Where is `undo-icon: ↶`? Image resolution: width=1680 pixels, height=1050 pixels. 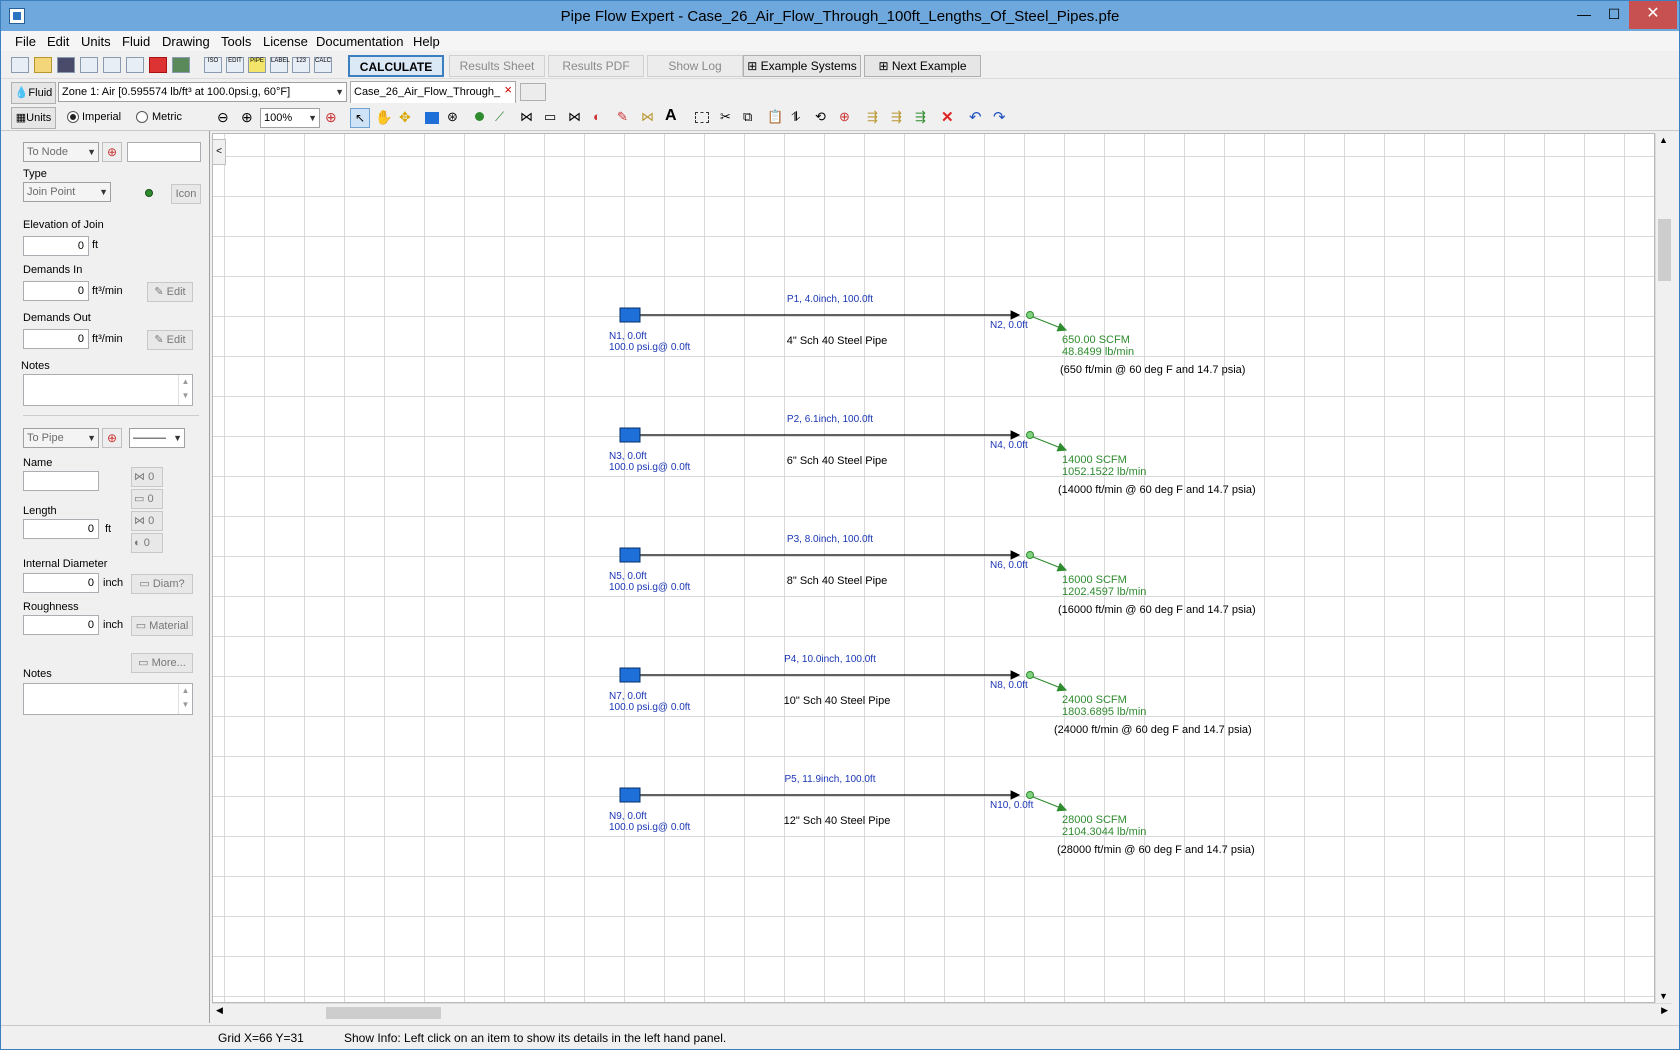
undo-icon: ↶ is located at coordinates (975, 117).